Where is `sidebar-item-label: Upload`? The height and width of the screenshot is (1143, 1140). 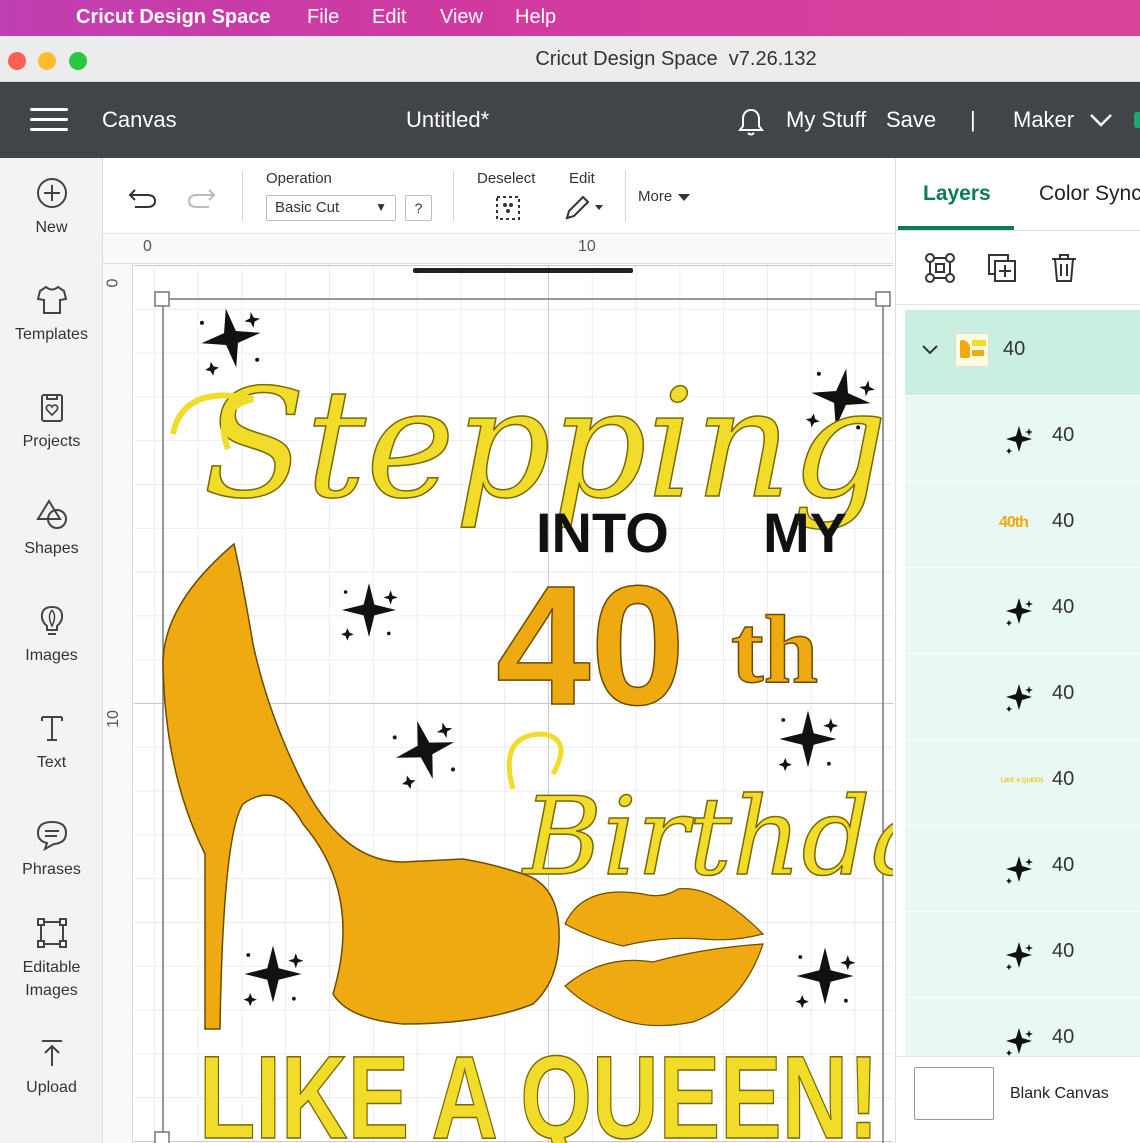 sidebar-item-label: Upload is located at coordinates (51, 1087).